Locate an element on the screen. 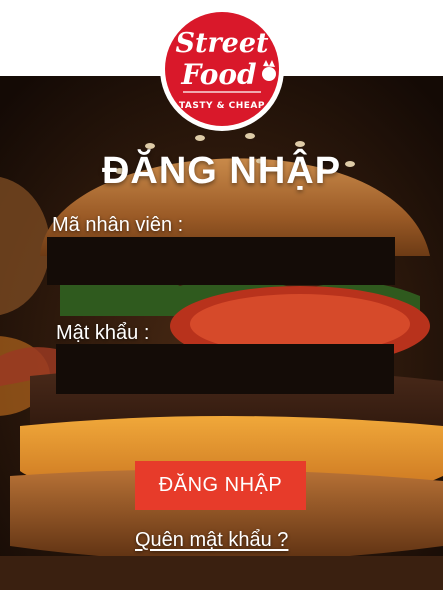 Image resolution: width=443 pixels, height=590 pixels. employee-id-label: Mã nhân viên : is located at coordinates (118, 225).